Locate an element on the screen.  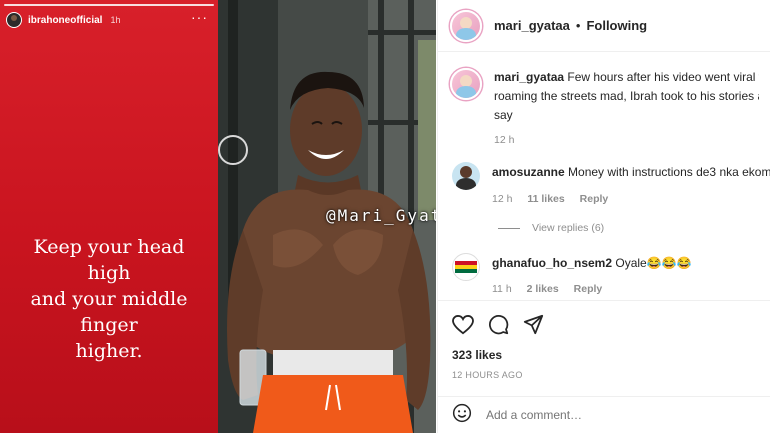
story-username: ibrahoneofficial is located at coordinates (65, 20).